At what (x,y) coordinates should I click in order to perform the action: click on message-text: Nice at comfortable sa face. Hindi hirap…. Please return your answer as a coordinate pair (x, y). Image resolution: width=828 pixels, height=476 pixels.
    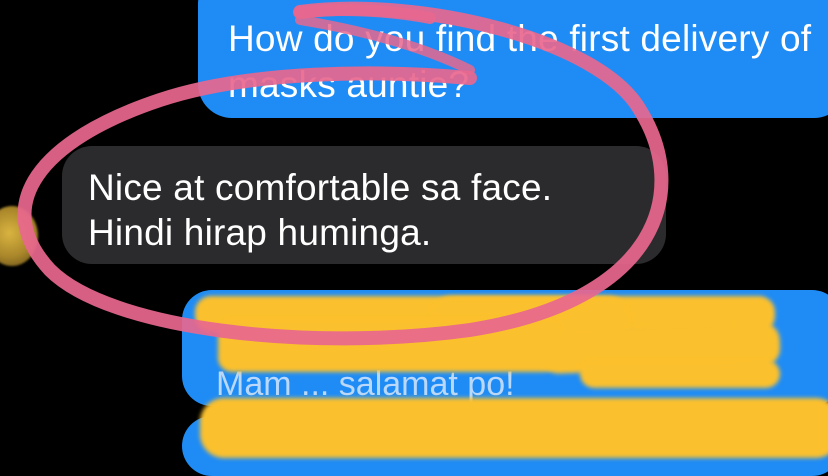
    Looking at the image, I should click on (320, 210).